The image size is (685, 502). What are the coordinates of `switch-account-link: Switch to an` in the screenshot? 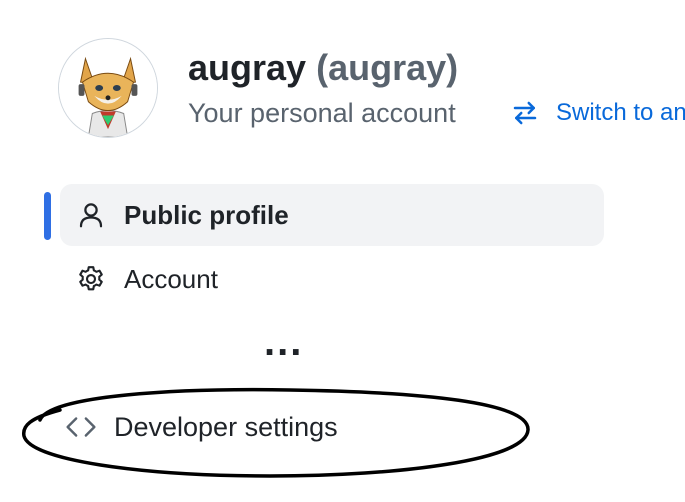 It's located at (597, 113).